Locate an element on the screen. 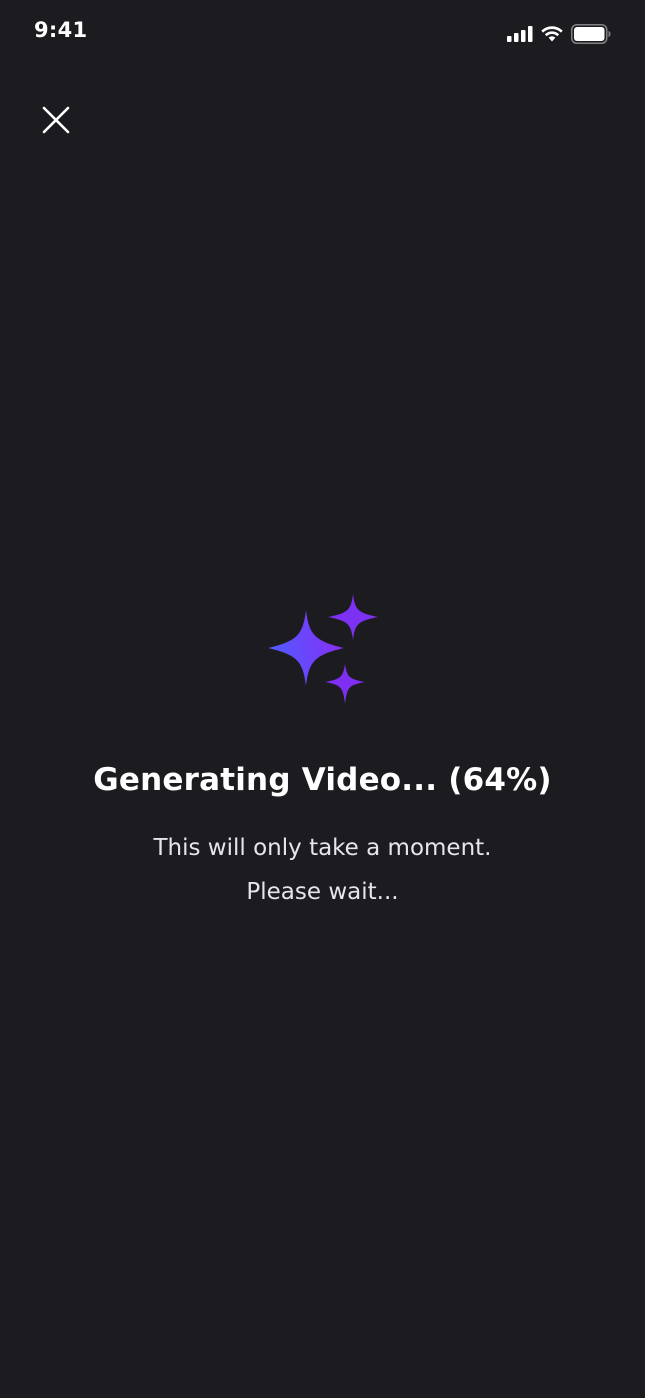  subtitle-line-1: This will only take a moment. is located at coordinates (322, 848).